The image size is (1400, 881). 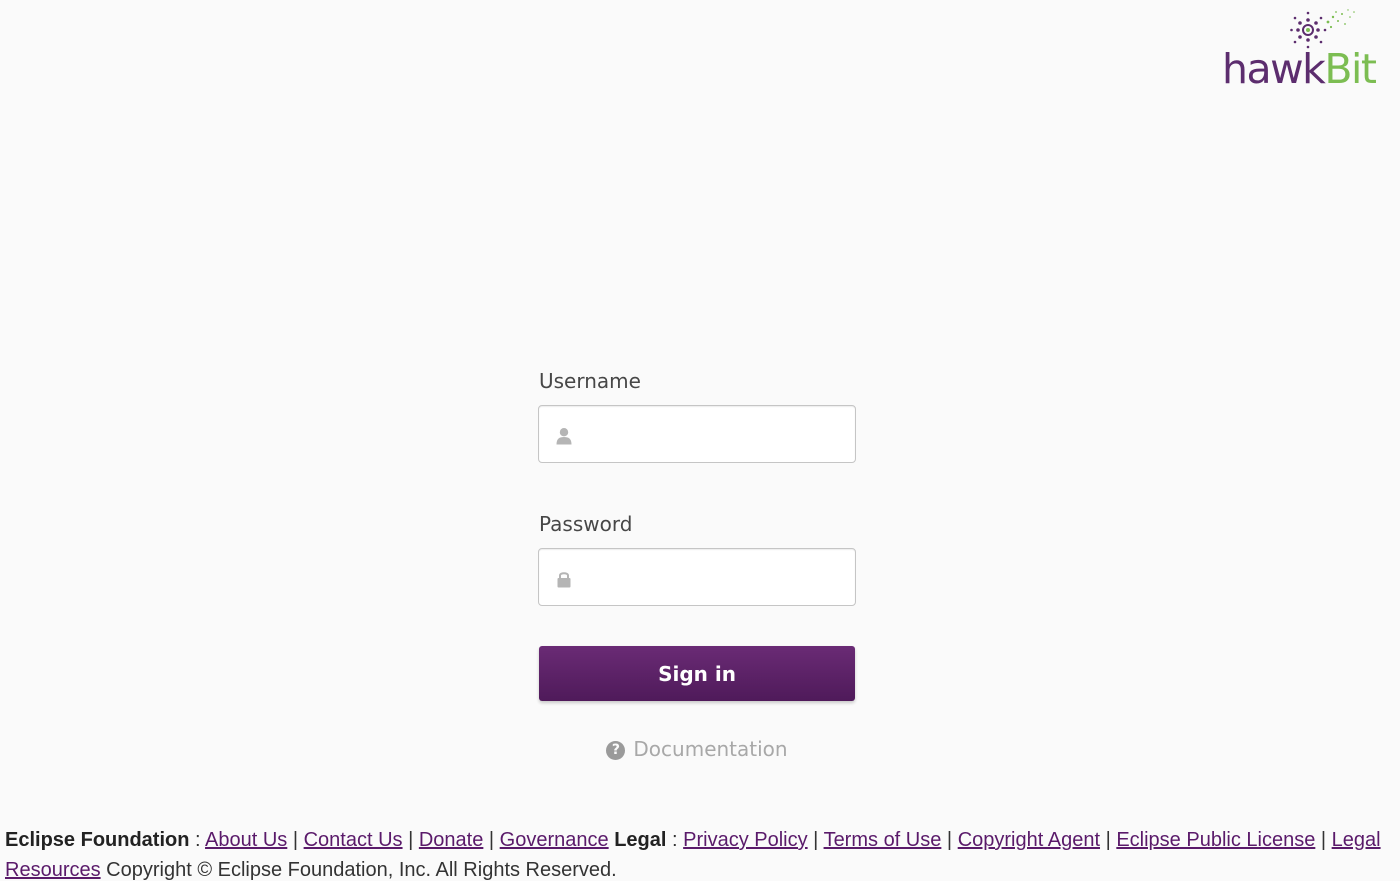 I want to click on footer-link-terms-of-use: Terms of Use, so click(x=883, y=840).